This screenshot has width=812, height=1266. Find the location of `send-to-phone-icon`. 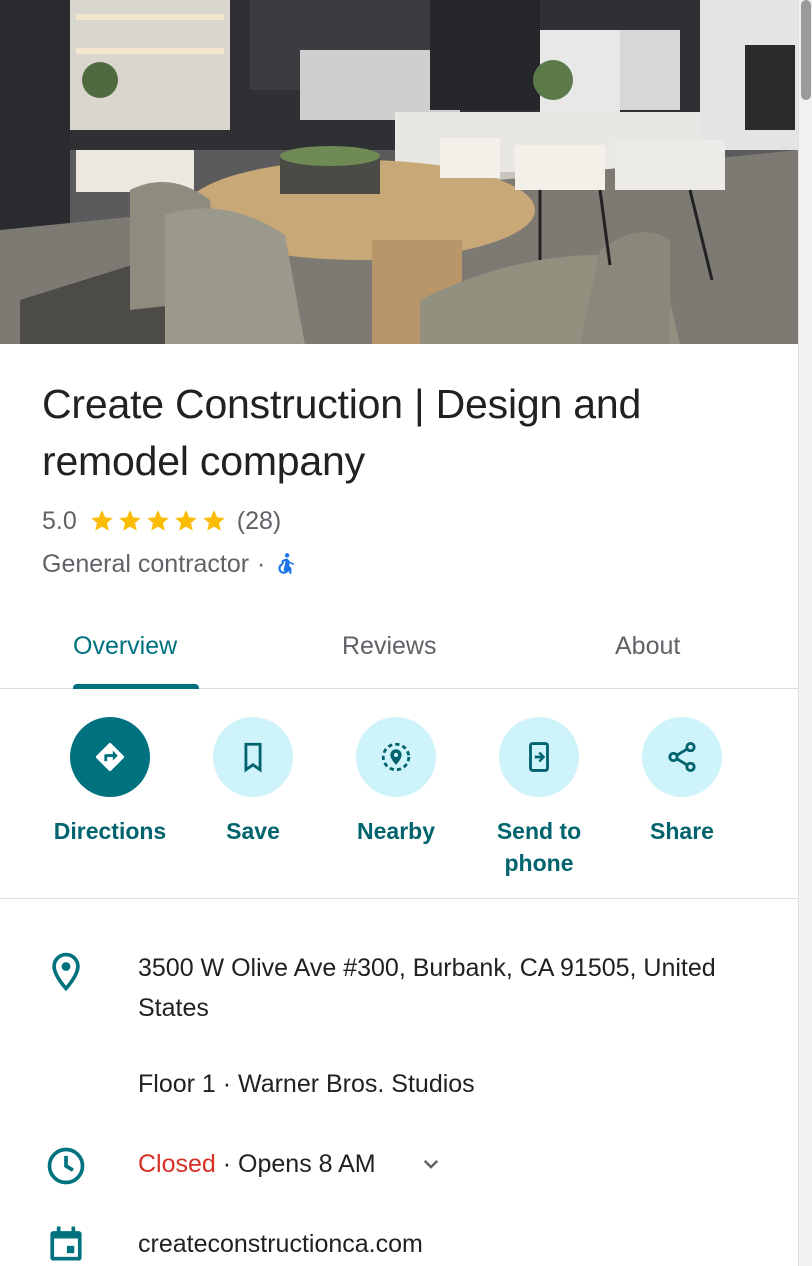

send-to-phone-icon is located at coordinates (539, 757).